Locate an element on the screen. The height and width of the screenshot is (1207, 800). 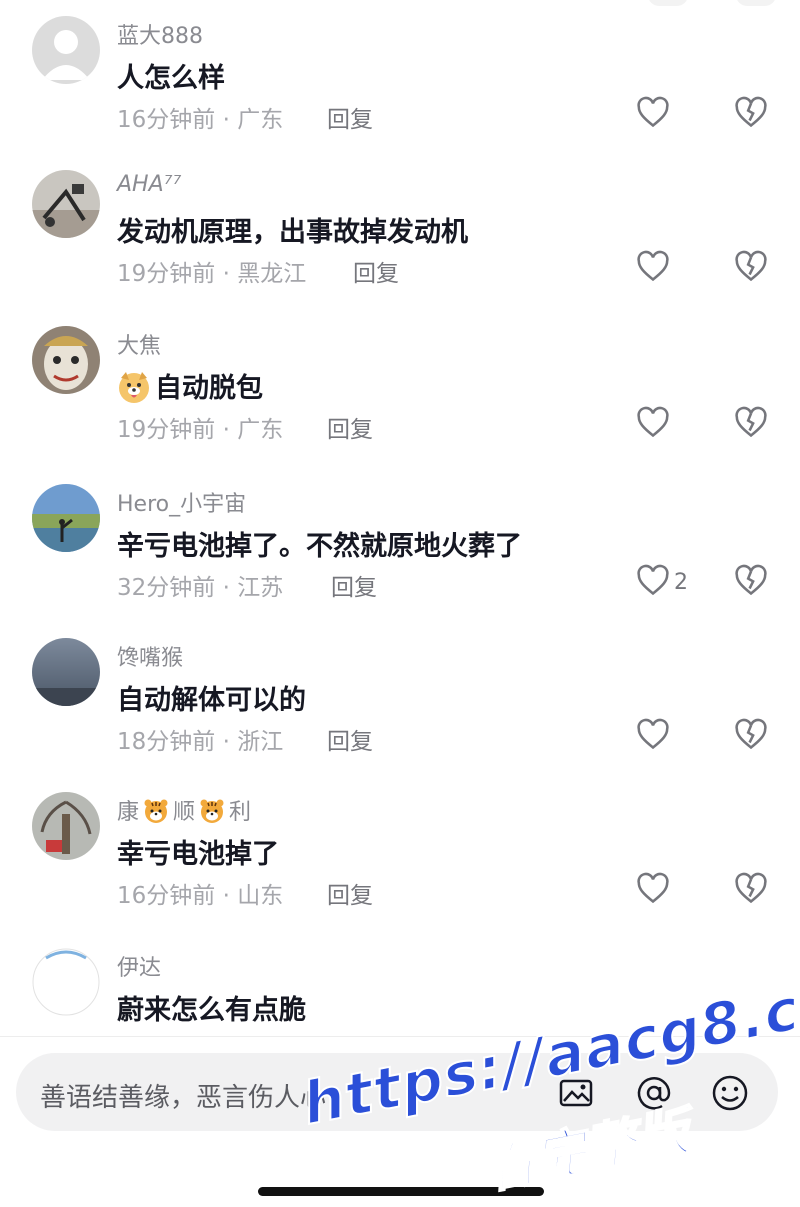
comment-item: Hero_小宇宙 辛亏电池掉了。不然就原地火葬了 32分钟前 · 江苏 回复 2 is located at coordinates (400, 559).